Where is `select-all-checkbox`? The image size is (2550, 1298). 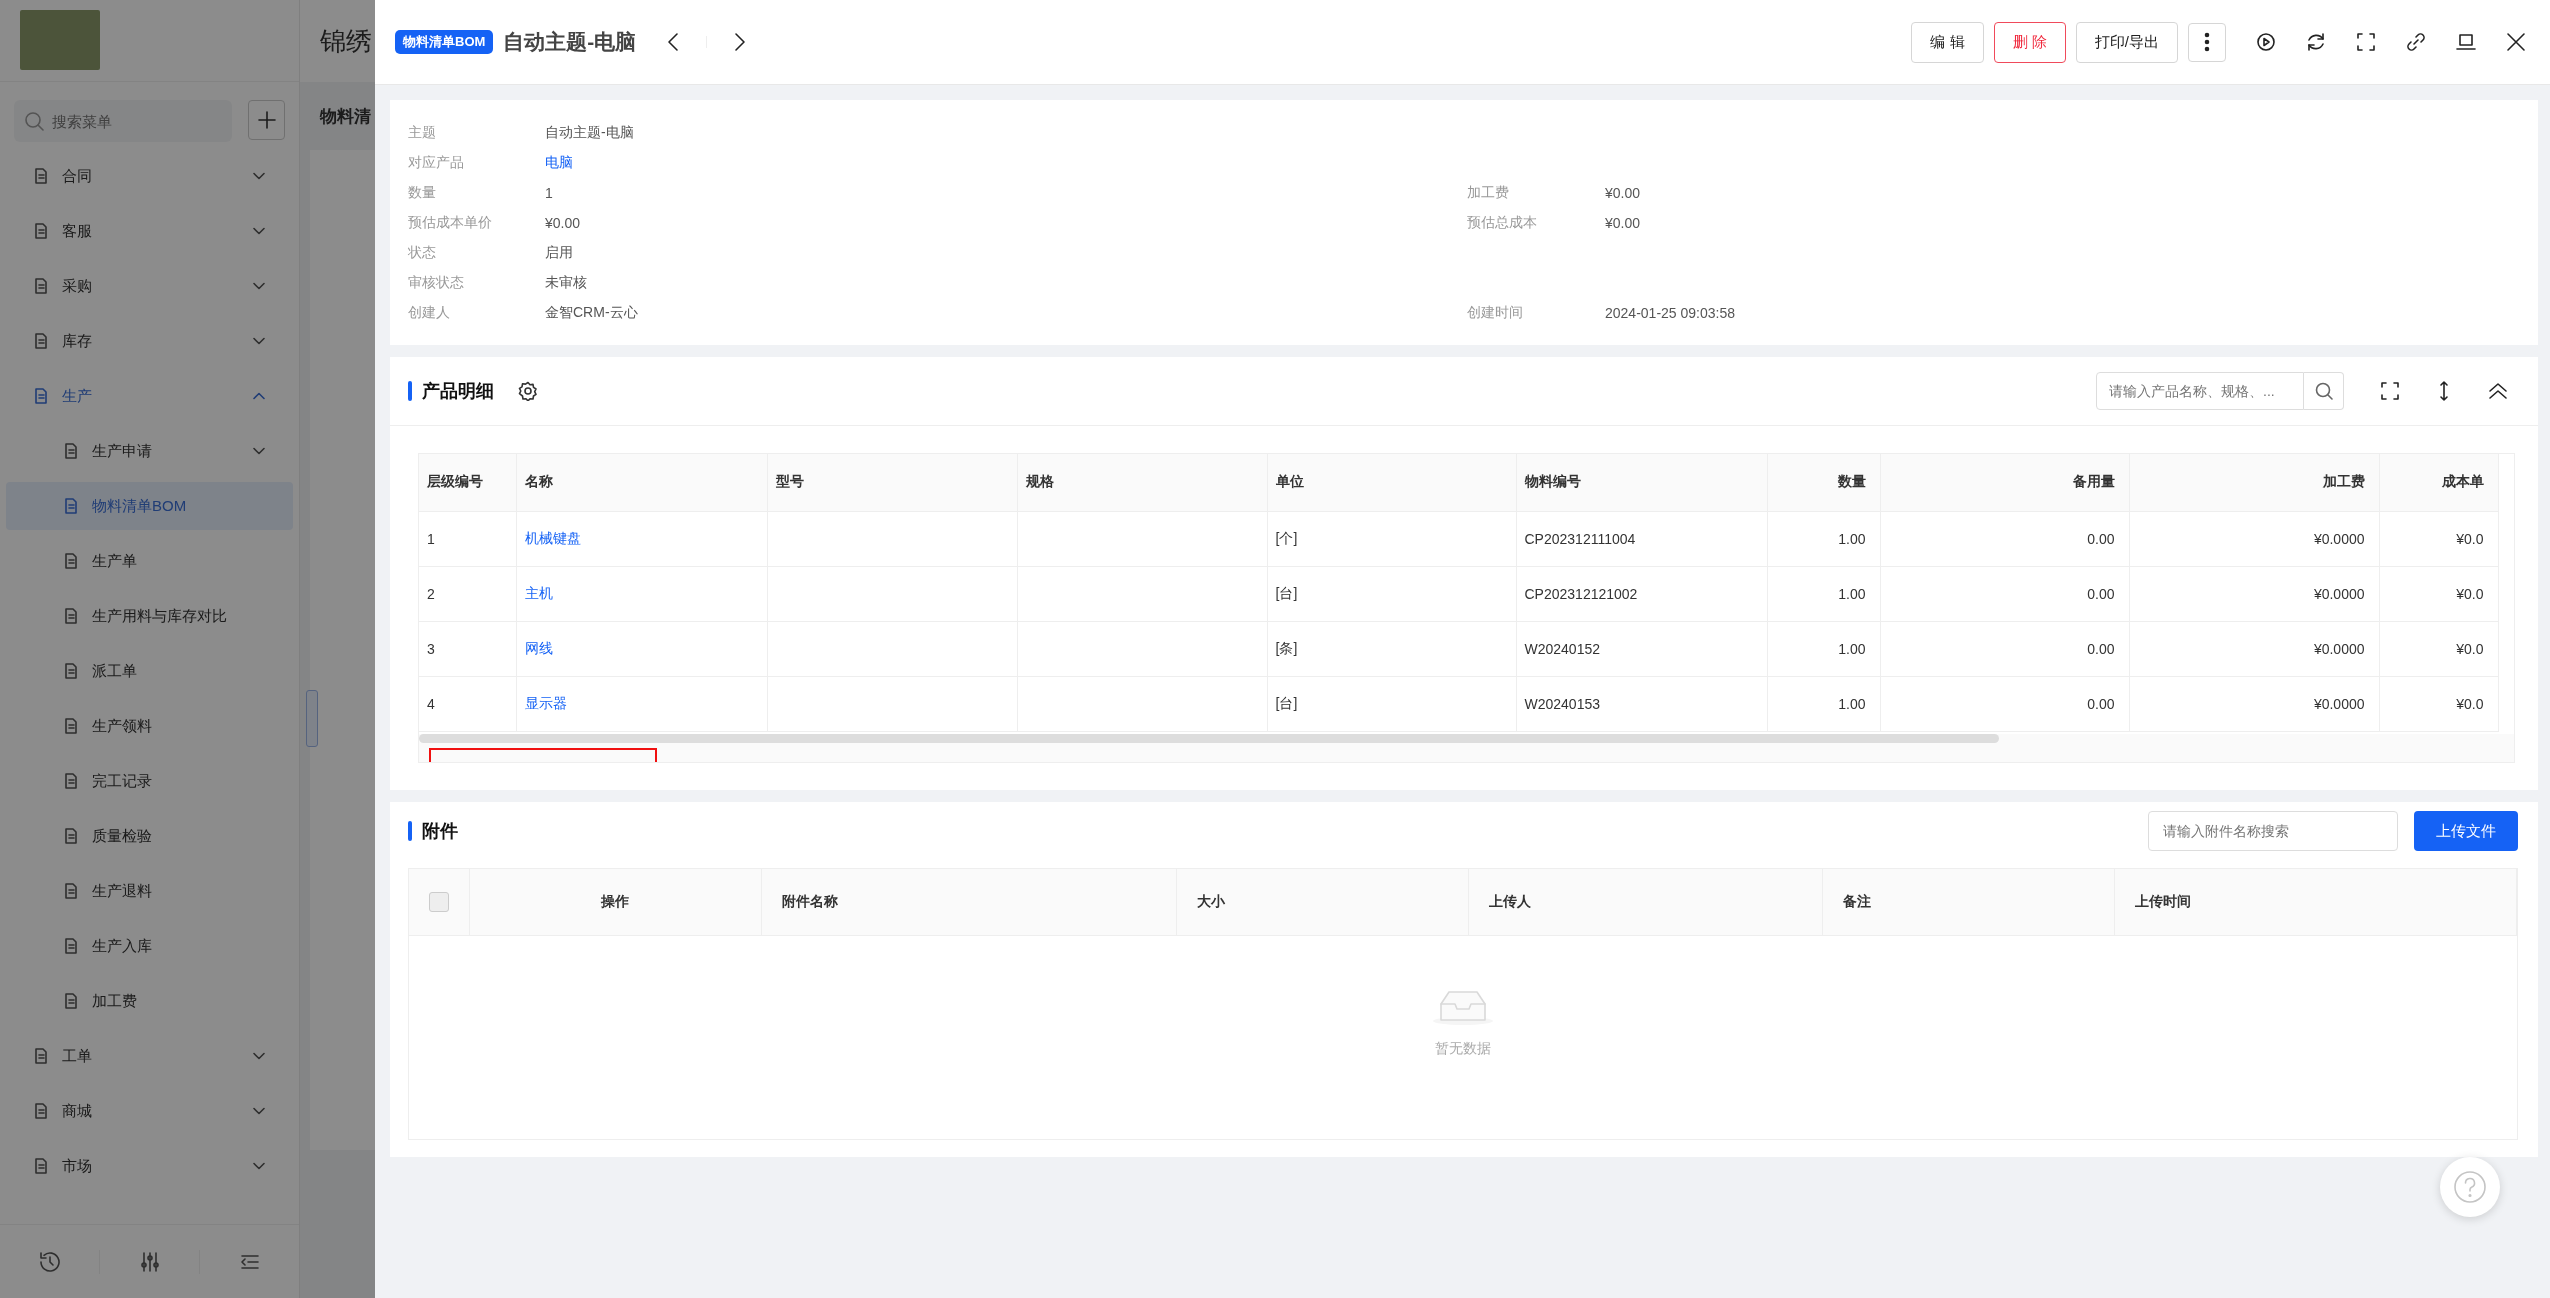
select-all-checkbox is located at coordinates (438, 901).